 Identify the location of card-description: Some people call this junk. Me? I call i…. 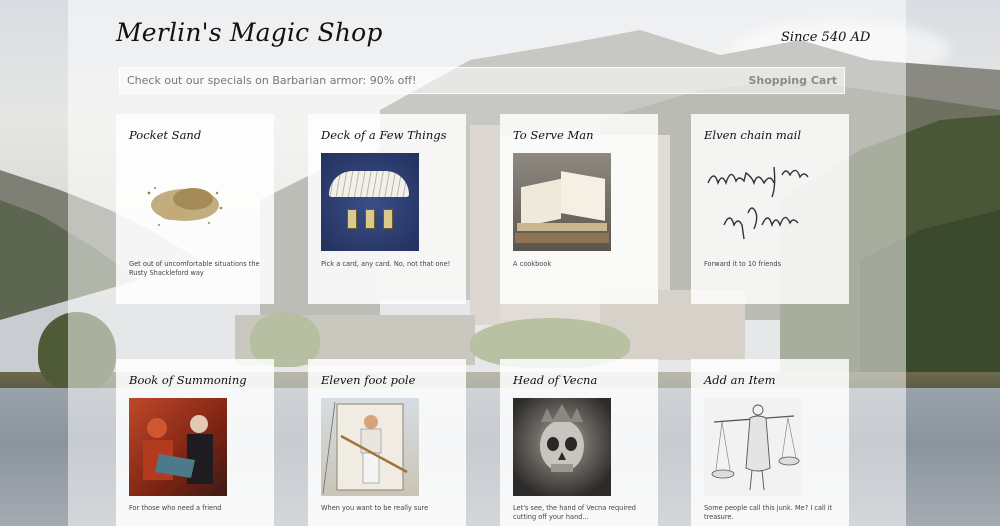
(768, 512).